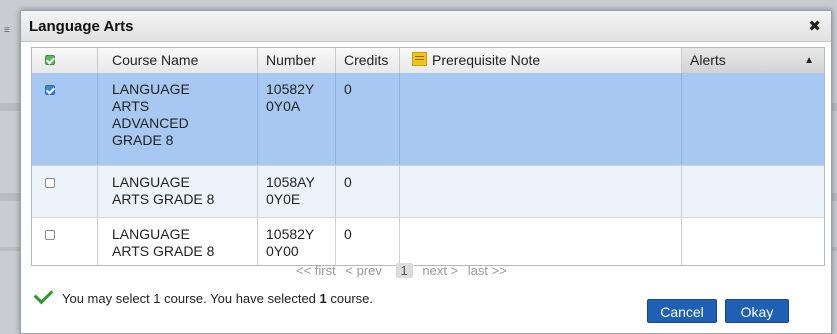 The height and width of the screenshot is (334, 837). I want to click on table-row: LANGUAGE ARTS GRADE 8 1058AY 0Y0E 0, so click(428, 192).